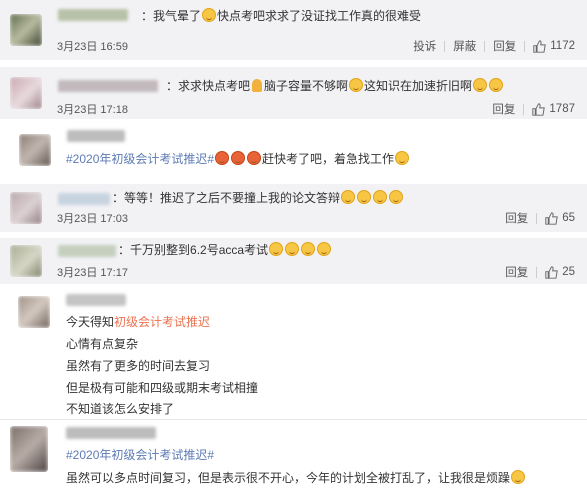 The image size is (587, 499). What do you see at coordinates (92, 219) in the screenshot?
I see `timestamp: 3月23日 17:03` at bounding box center [92, 219].